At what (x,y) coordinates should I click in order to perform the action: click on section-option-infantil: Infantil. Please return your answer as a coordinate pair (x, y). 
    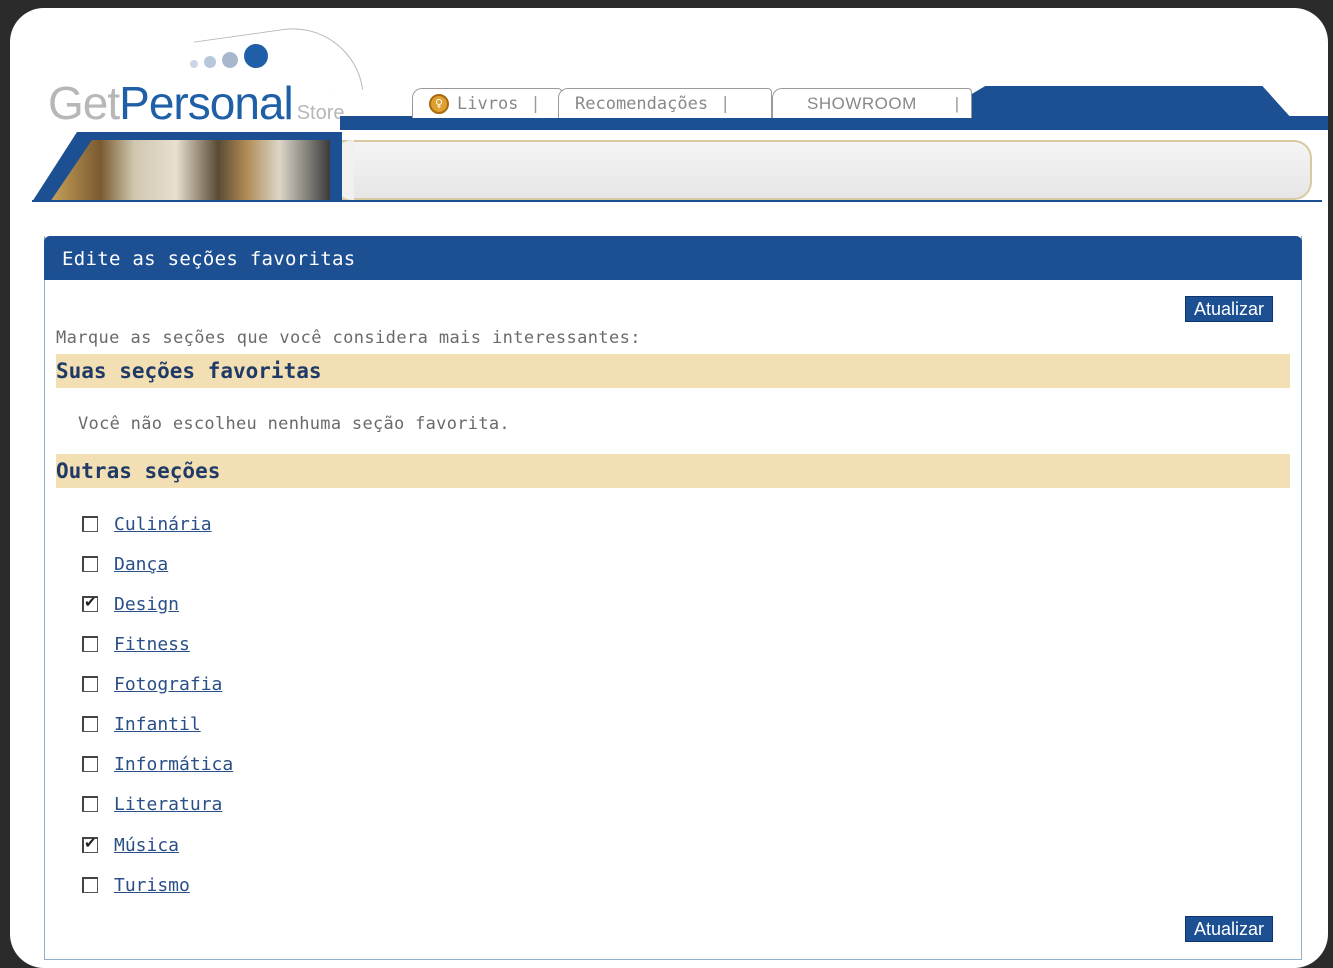
    Looking at the image, I should click on (141, 724).